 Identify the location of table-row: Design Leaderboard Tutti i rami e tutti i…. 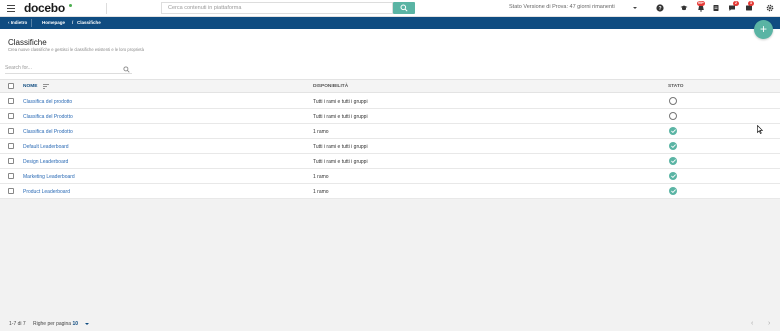
(390, 161).